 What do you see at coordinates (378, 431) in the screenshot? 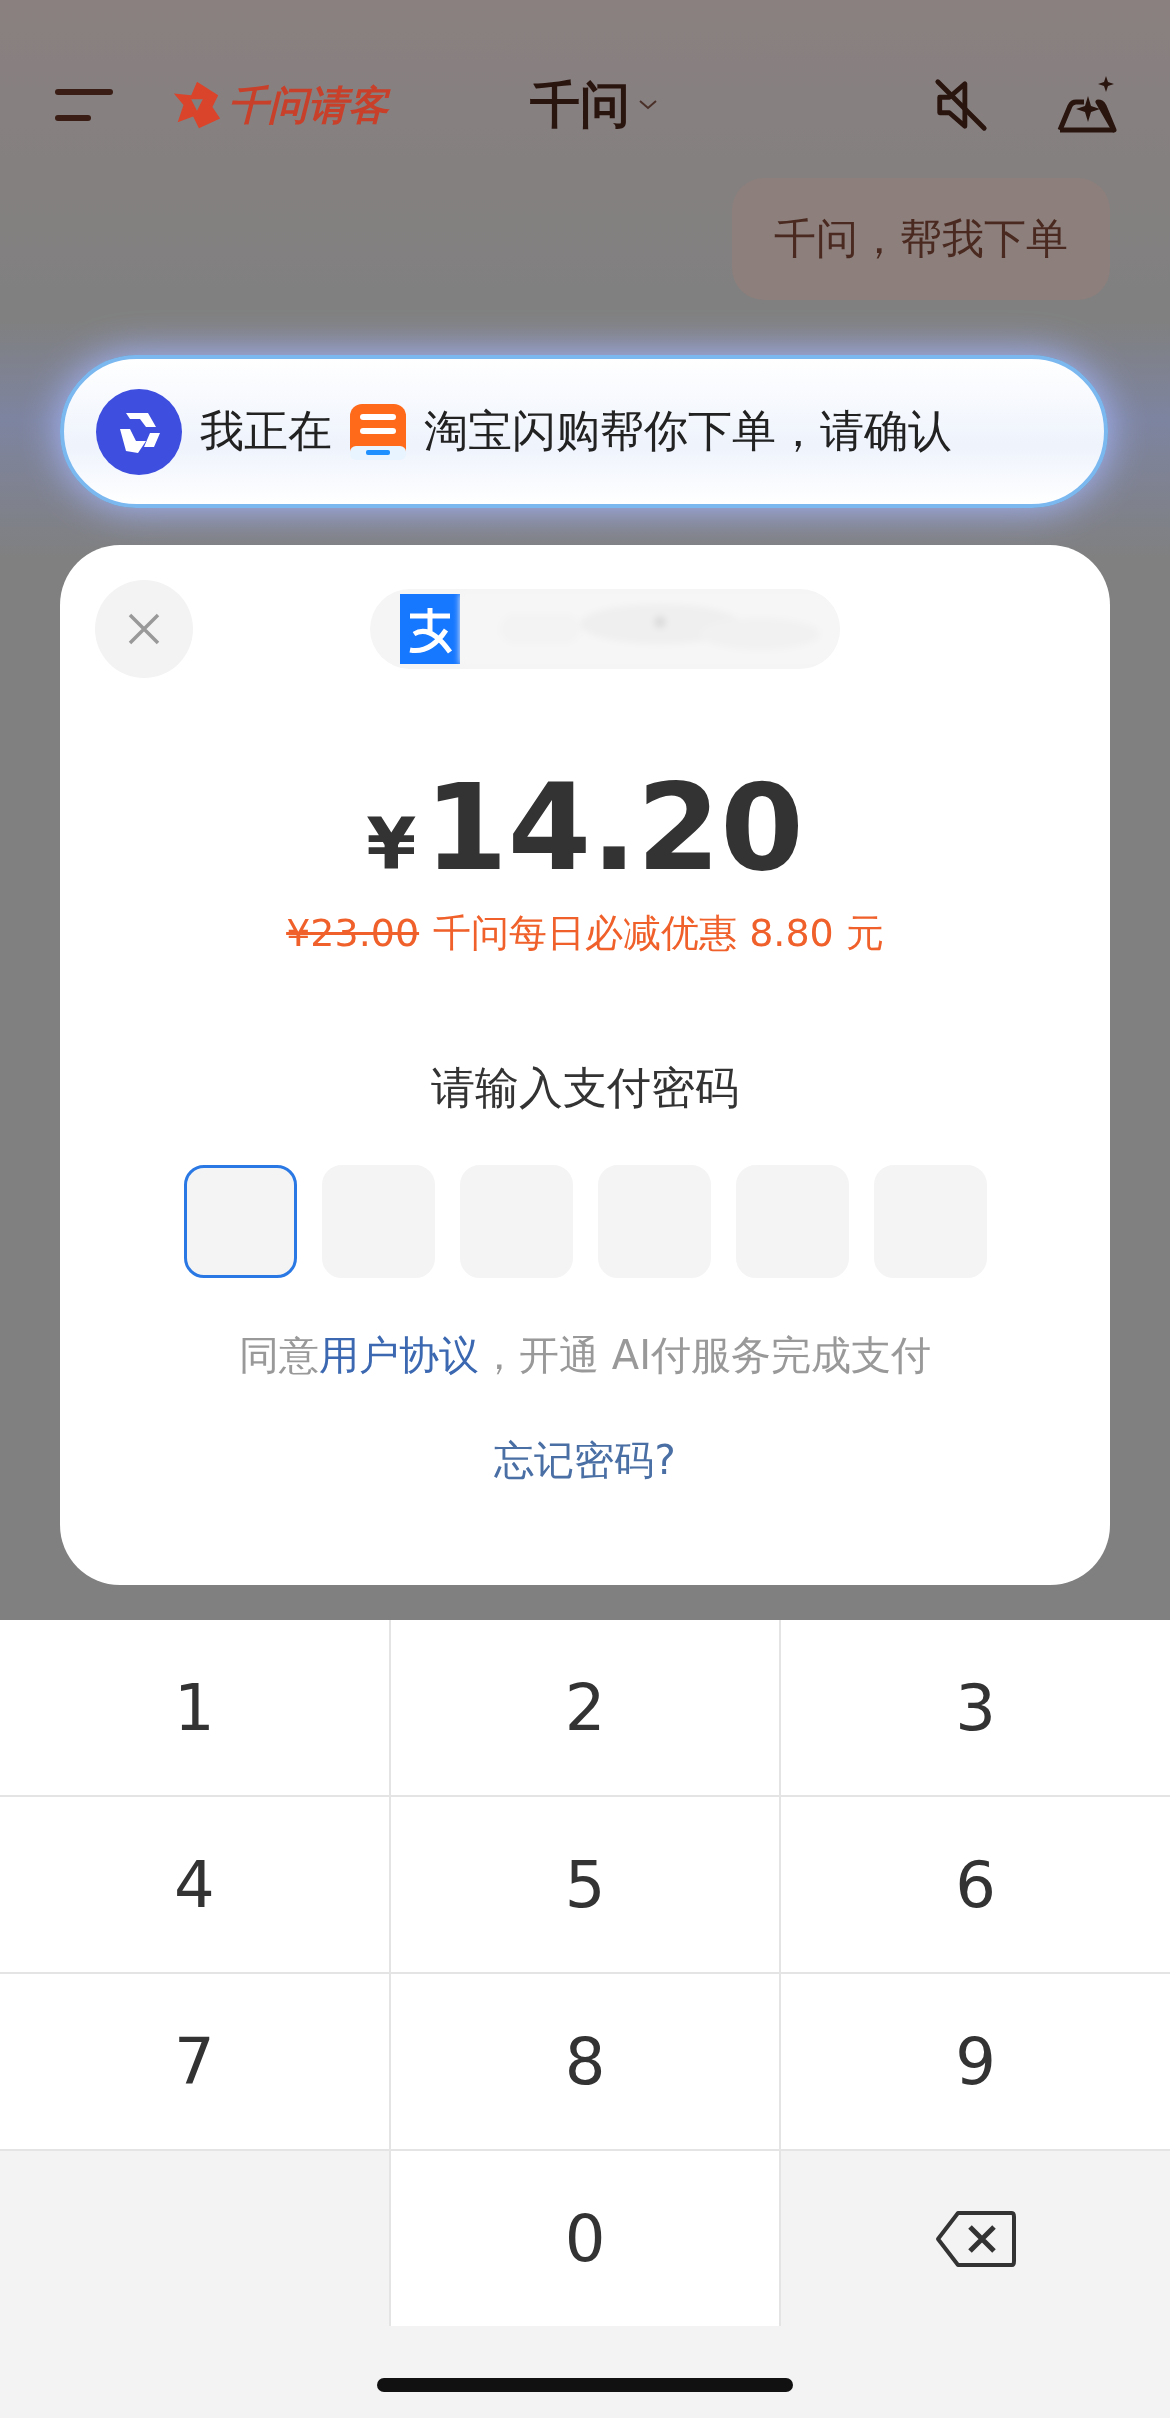
I see `shopping-app-icon` at bounding box center [378, 431].